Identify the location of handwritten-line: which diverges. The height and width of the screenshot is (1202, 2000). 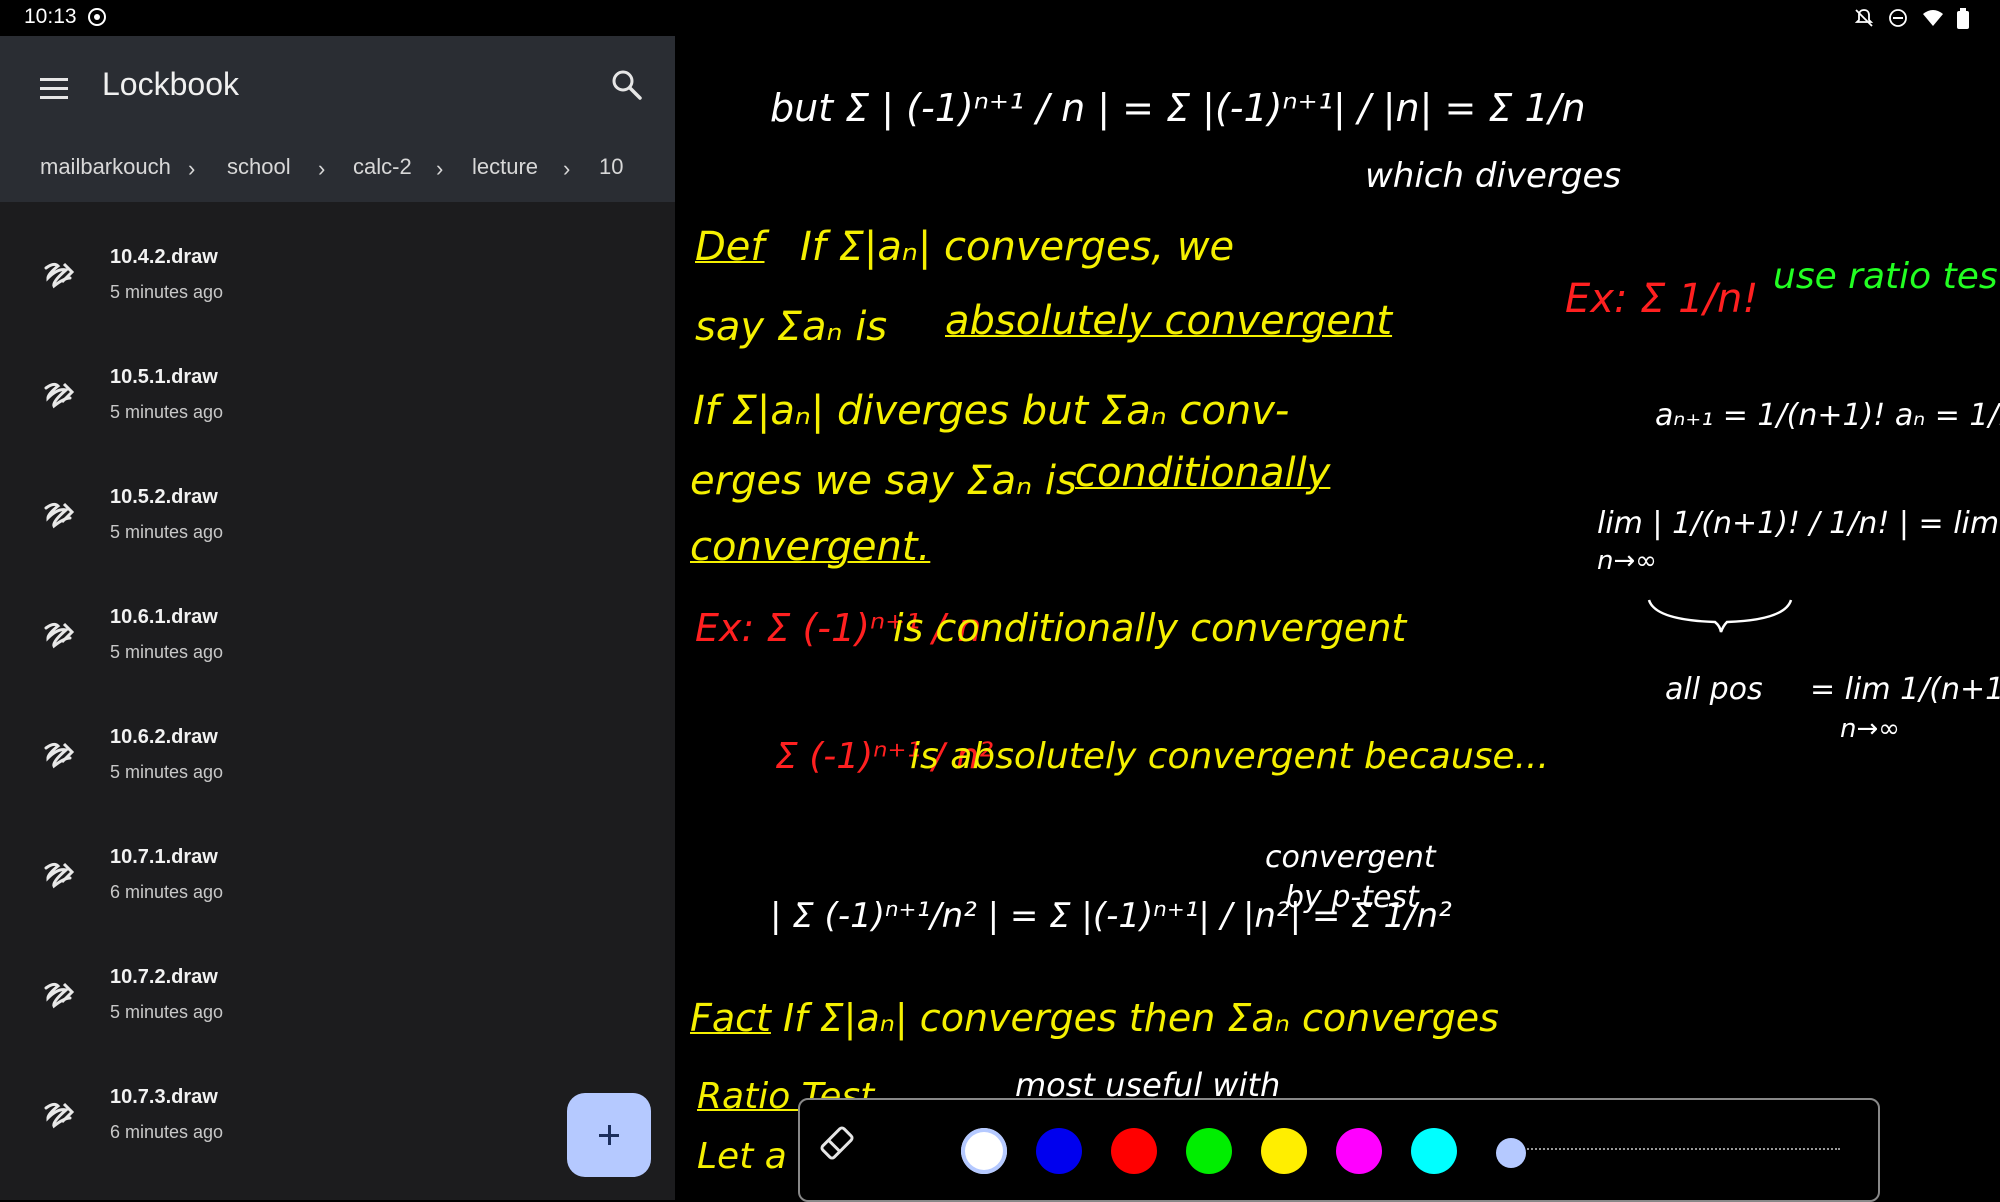
(1493, 176).